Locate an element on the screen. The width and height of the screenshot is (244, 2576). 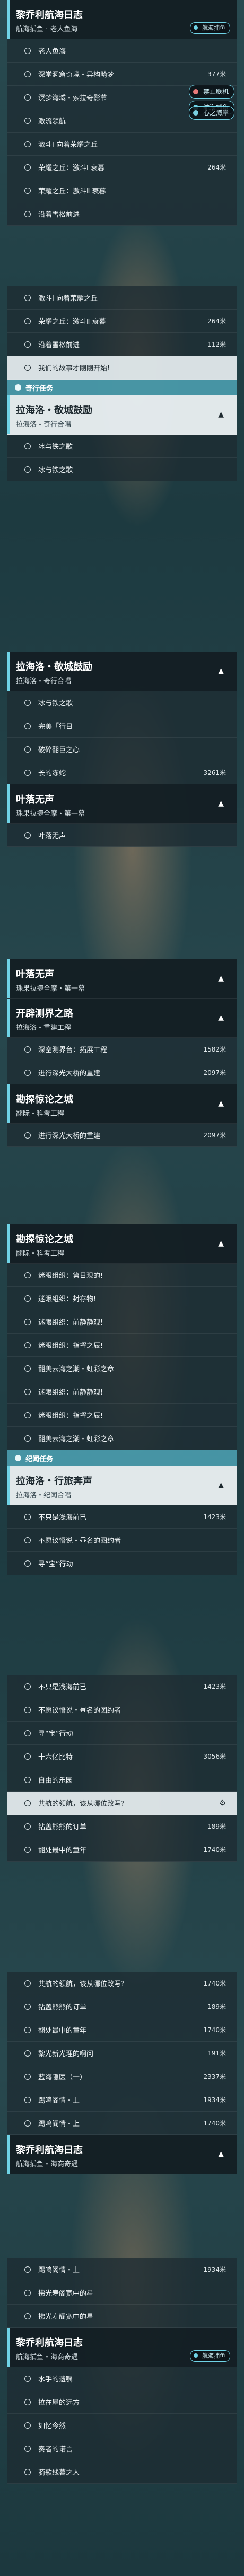
quest-item: 拉在屋的远方 is located at coordinates (122, 2402).